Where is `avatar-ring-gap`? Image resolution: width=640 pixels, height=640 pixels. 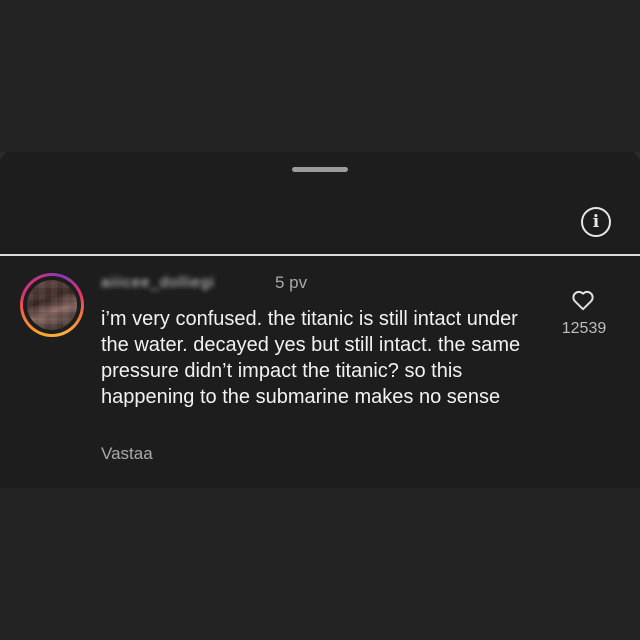
avatar-ring-gap is located at coordinates (52, 305).